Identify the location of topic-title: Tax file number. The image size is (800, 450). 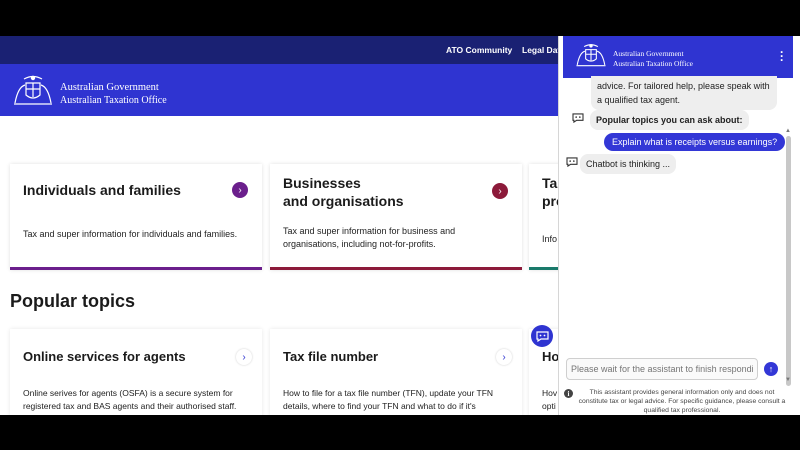
(331, 356).